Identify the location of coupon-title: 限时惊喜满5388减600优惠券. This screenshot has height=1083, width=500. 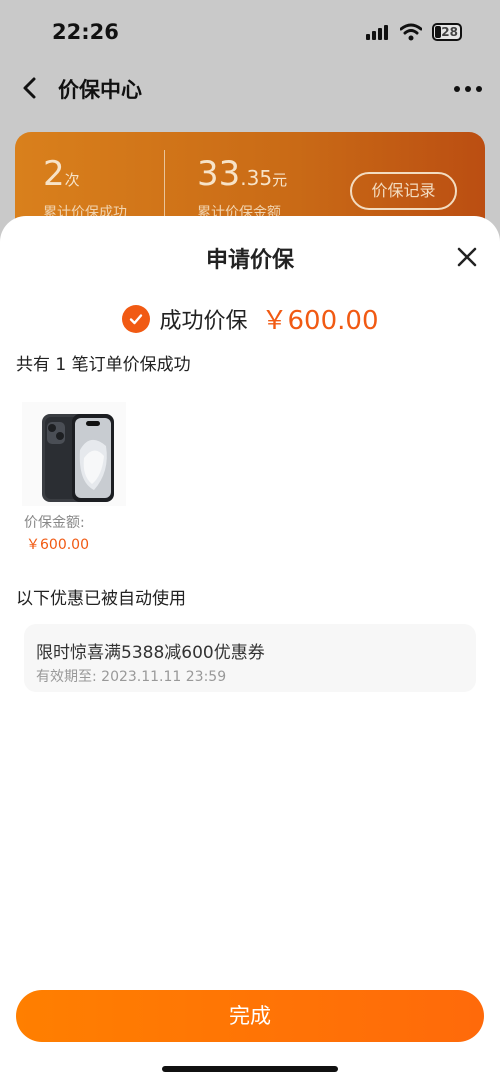
(150, 653).